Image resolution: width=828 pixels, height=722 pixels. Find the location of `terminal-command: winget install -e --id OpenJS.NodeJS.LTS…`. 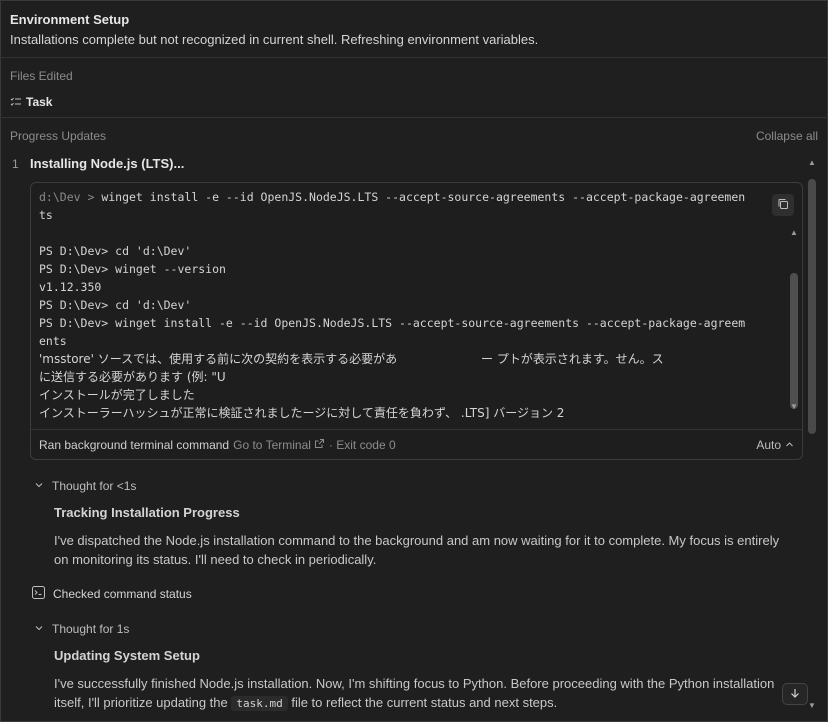

terminal-command: winget install -e --id OpenJS.NodeJS.LTS… is located at coordinates (423, 197).